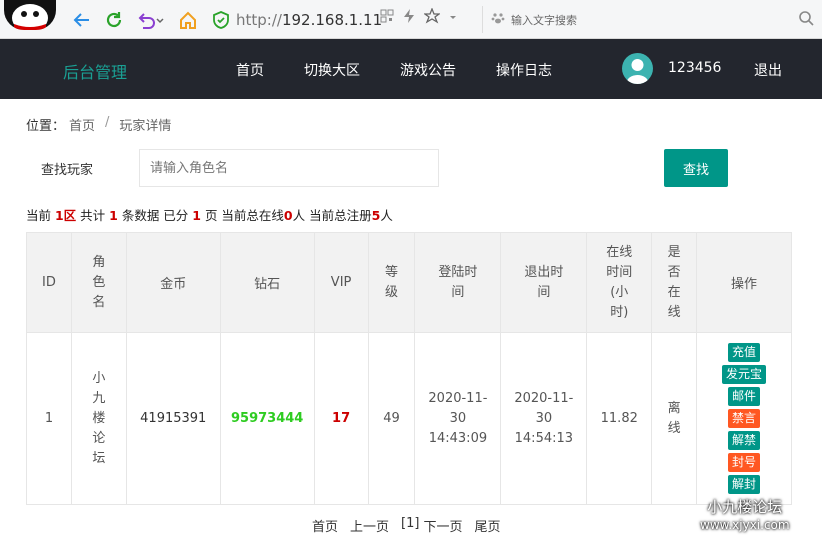 This screenshot has width=822, height=545. What do you see at coordinates (544, 282) in the screenshot?
I see `col-header-logout-time: 退出时间` at bounding box center [544, 282].